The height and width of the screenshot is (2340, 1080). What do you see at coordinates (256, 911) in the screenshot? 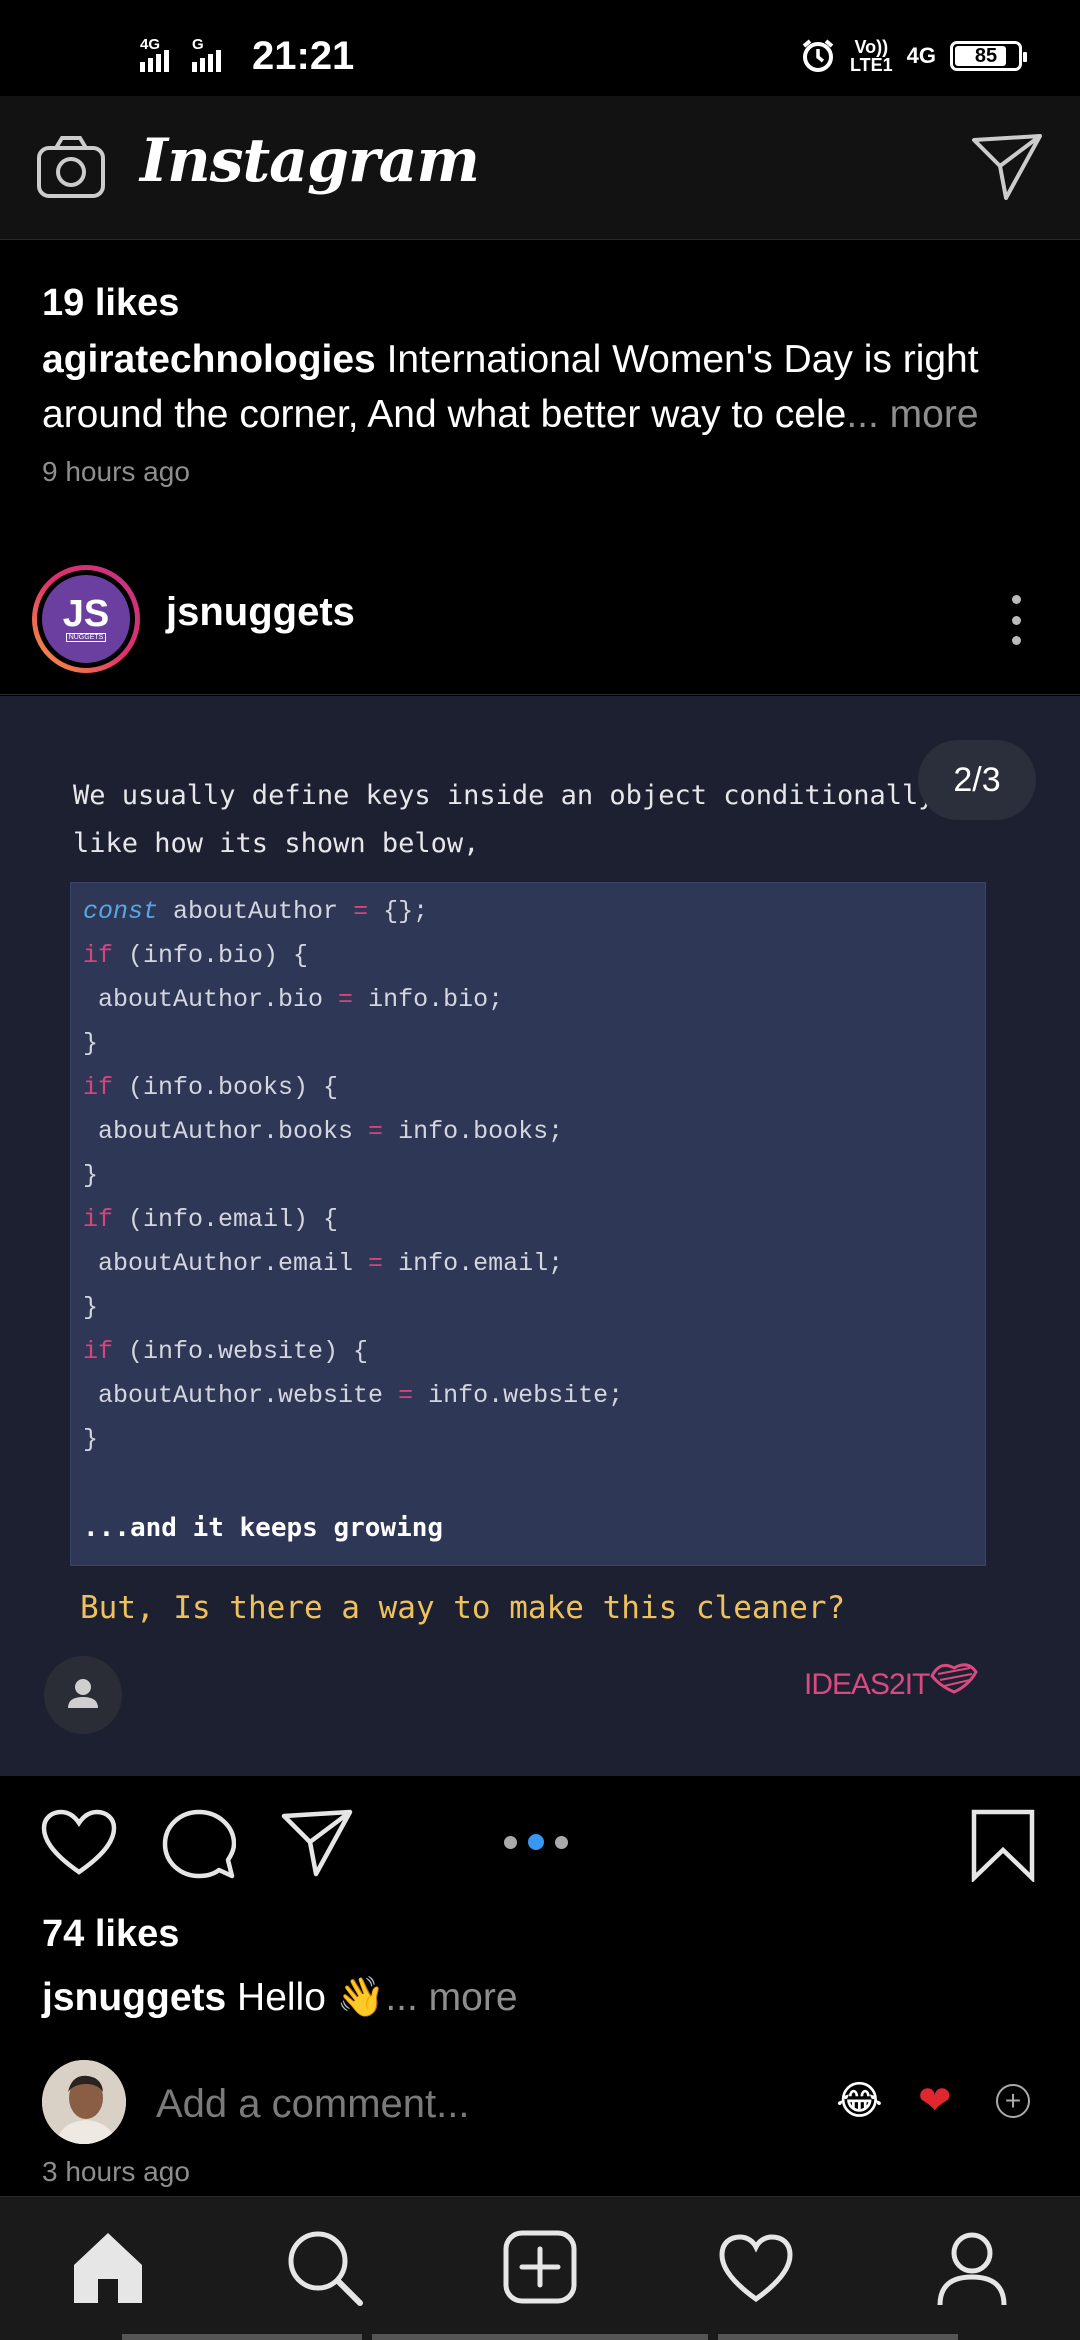
I see `code-token: aboutAuthor` at bounding box center [256, 911].